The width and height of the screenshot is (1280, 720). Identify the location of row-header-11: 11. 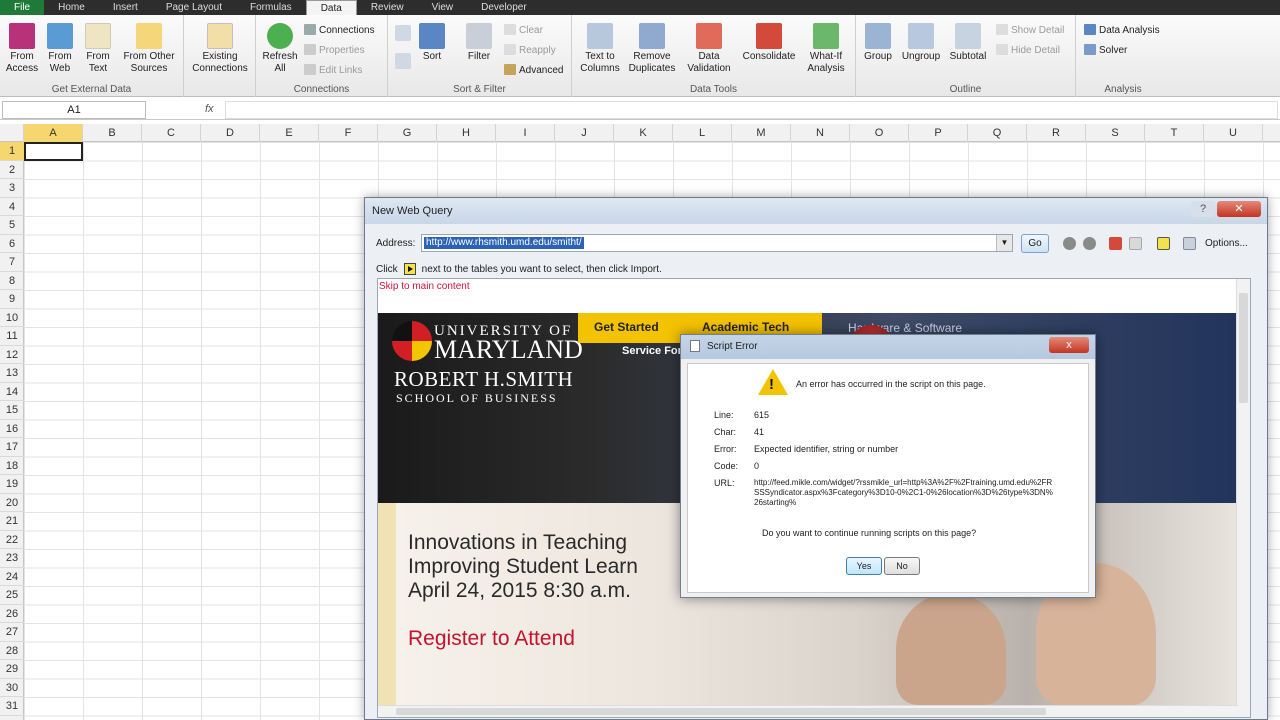
(12, 336).